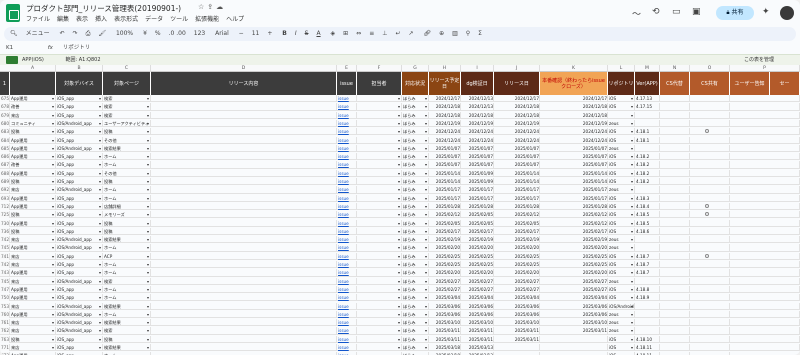 This screenshot has width=800, height=355. Describe the element at coordinates (647, 132) in the screenshot. I see `cell-m: 4.18.1` at that location.